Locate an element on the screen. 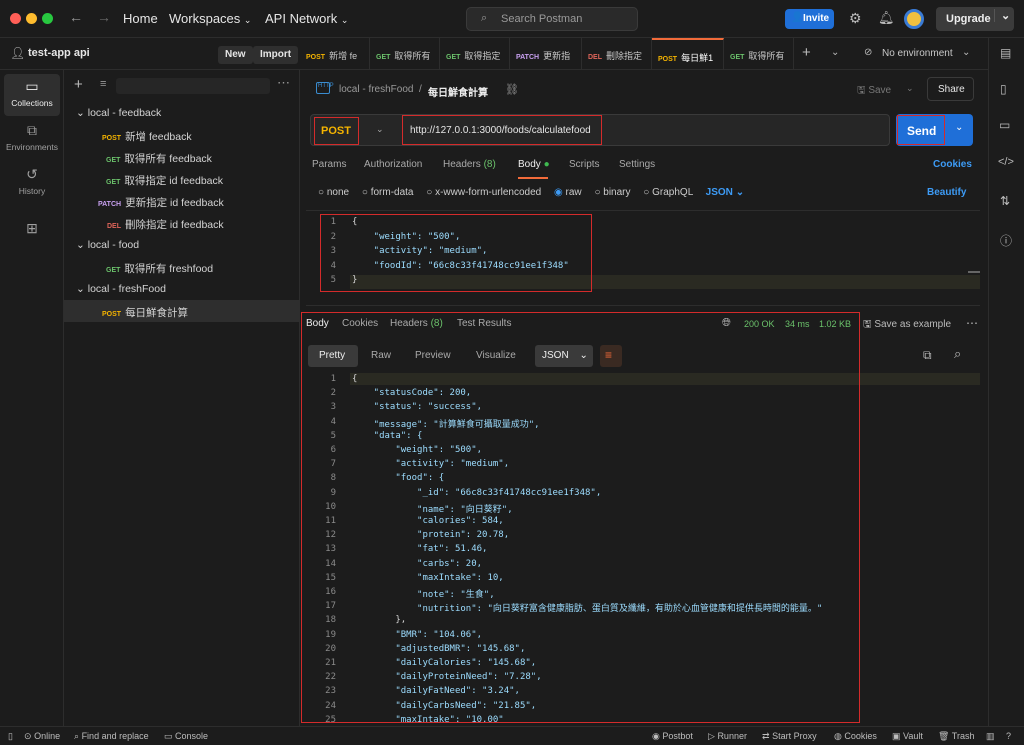  sidebar-item-configure: ⊞ is located at coordinates (32, 237).